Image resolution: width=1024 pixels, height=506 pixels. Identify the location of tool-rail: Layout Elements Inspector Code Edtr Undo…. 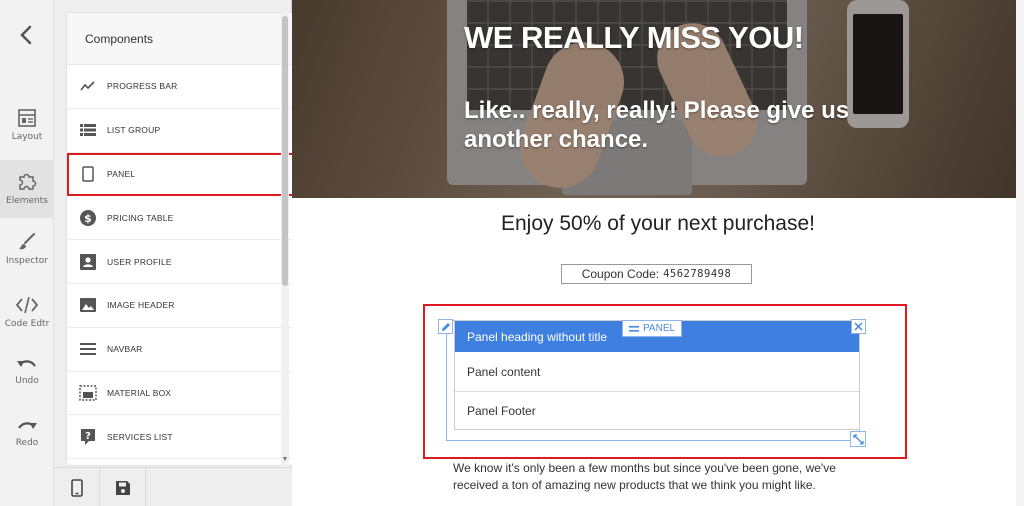
(27, 253).